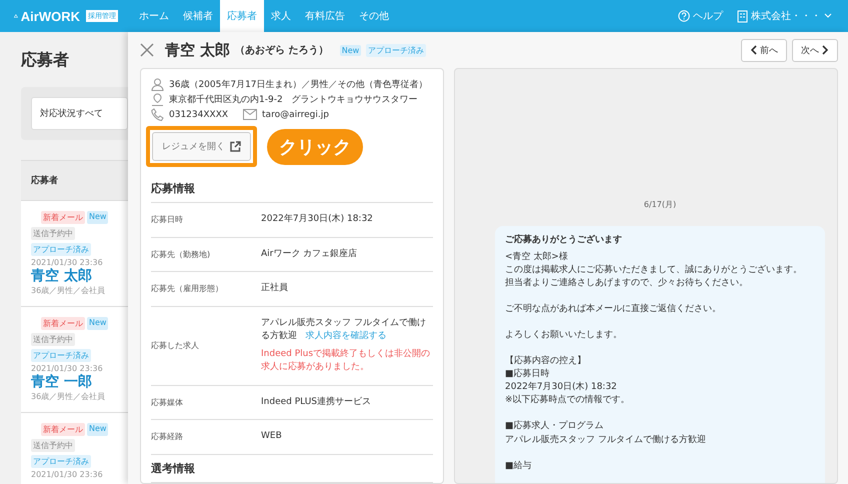  What do you see at coordinates (293, 100) in the screenshot?
I see `address-text: 東京都千代田区丸の内1-9-2 グラントウキョウサウスタワー` at bounding box center [293, 100].